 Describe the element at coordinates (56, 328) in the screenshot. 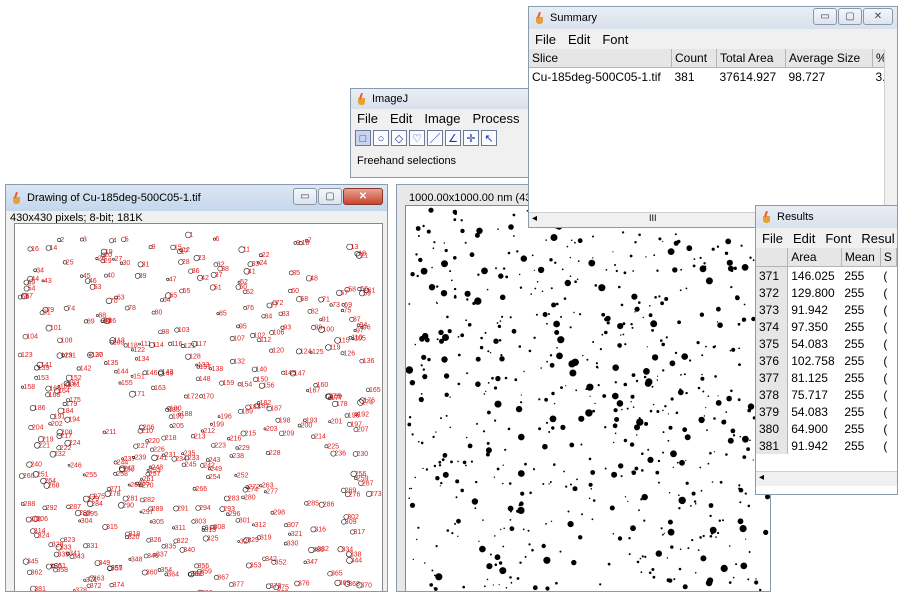

I see `particle-number-label: 101` at that location.